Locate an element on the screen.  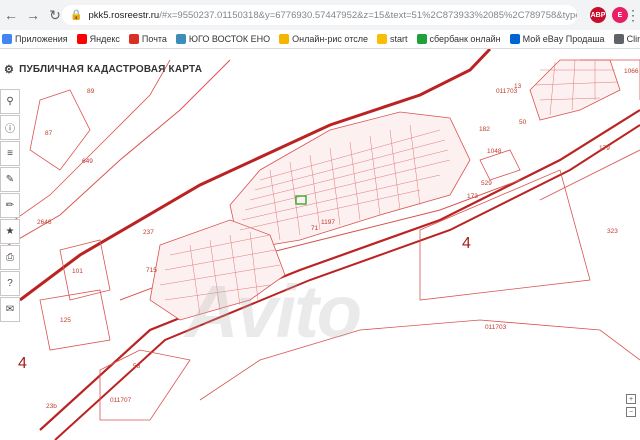
map-zoom-out-icon: − is located at coordinates (631, 412).